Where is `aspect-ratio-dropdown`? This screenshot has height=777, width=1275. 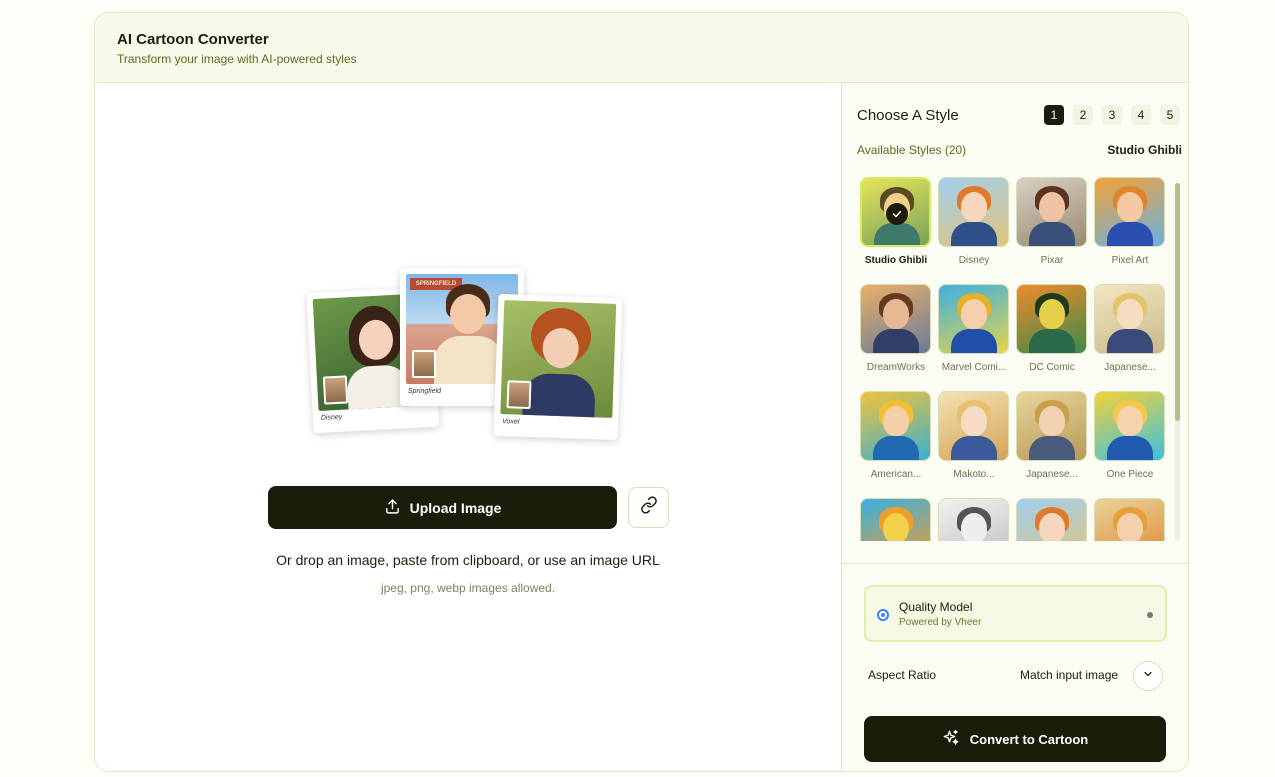
aspect-ratio-dropdown is located at coordinates (1148, 676).